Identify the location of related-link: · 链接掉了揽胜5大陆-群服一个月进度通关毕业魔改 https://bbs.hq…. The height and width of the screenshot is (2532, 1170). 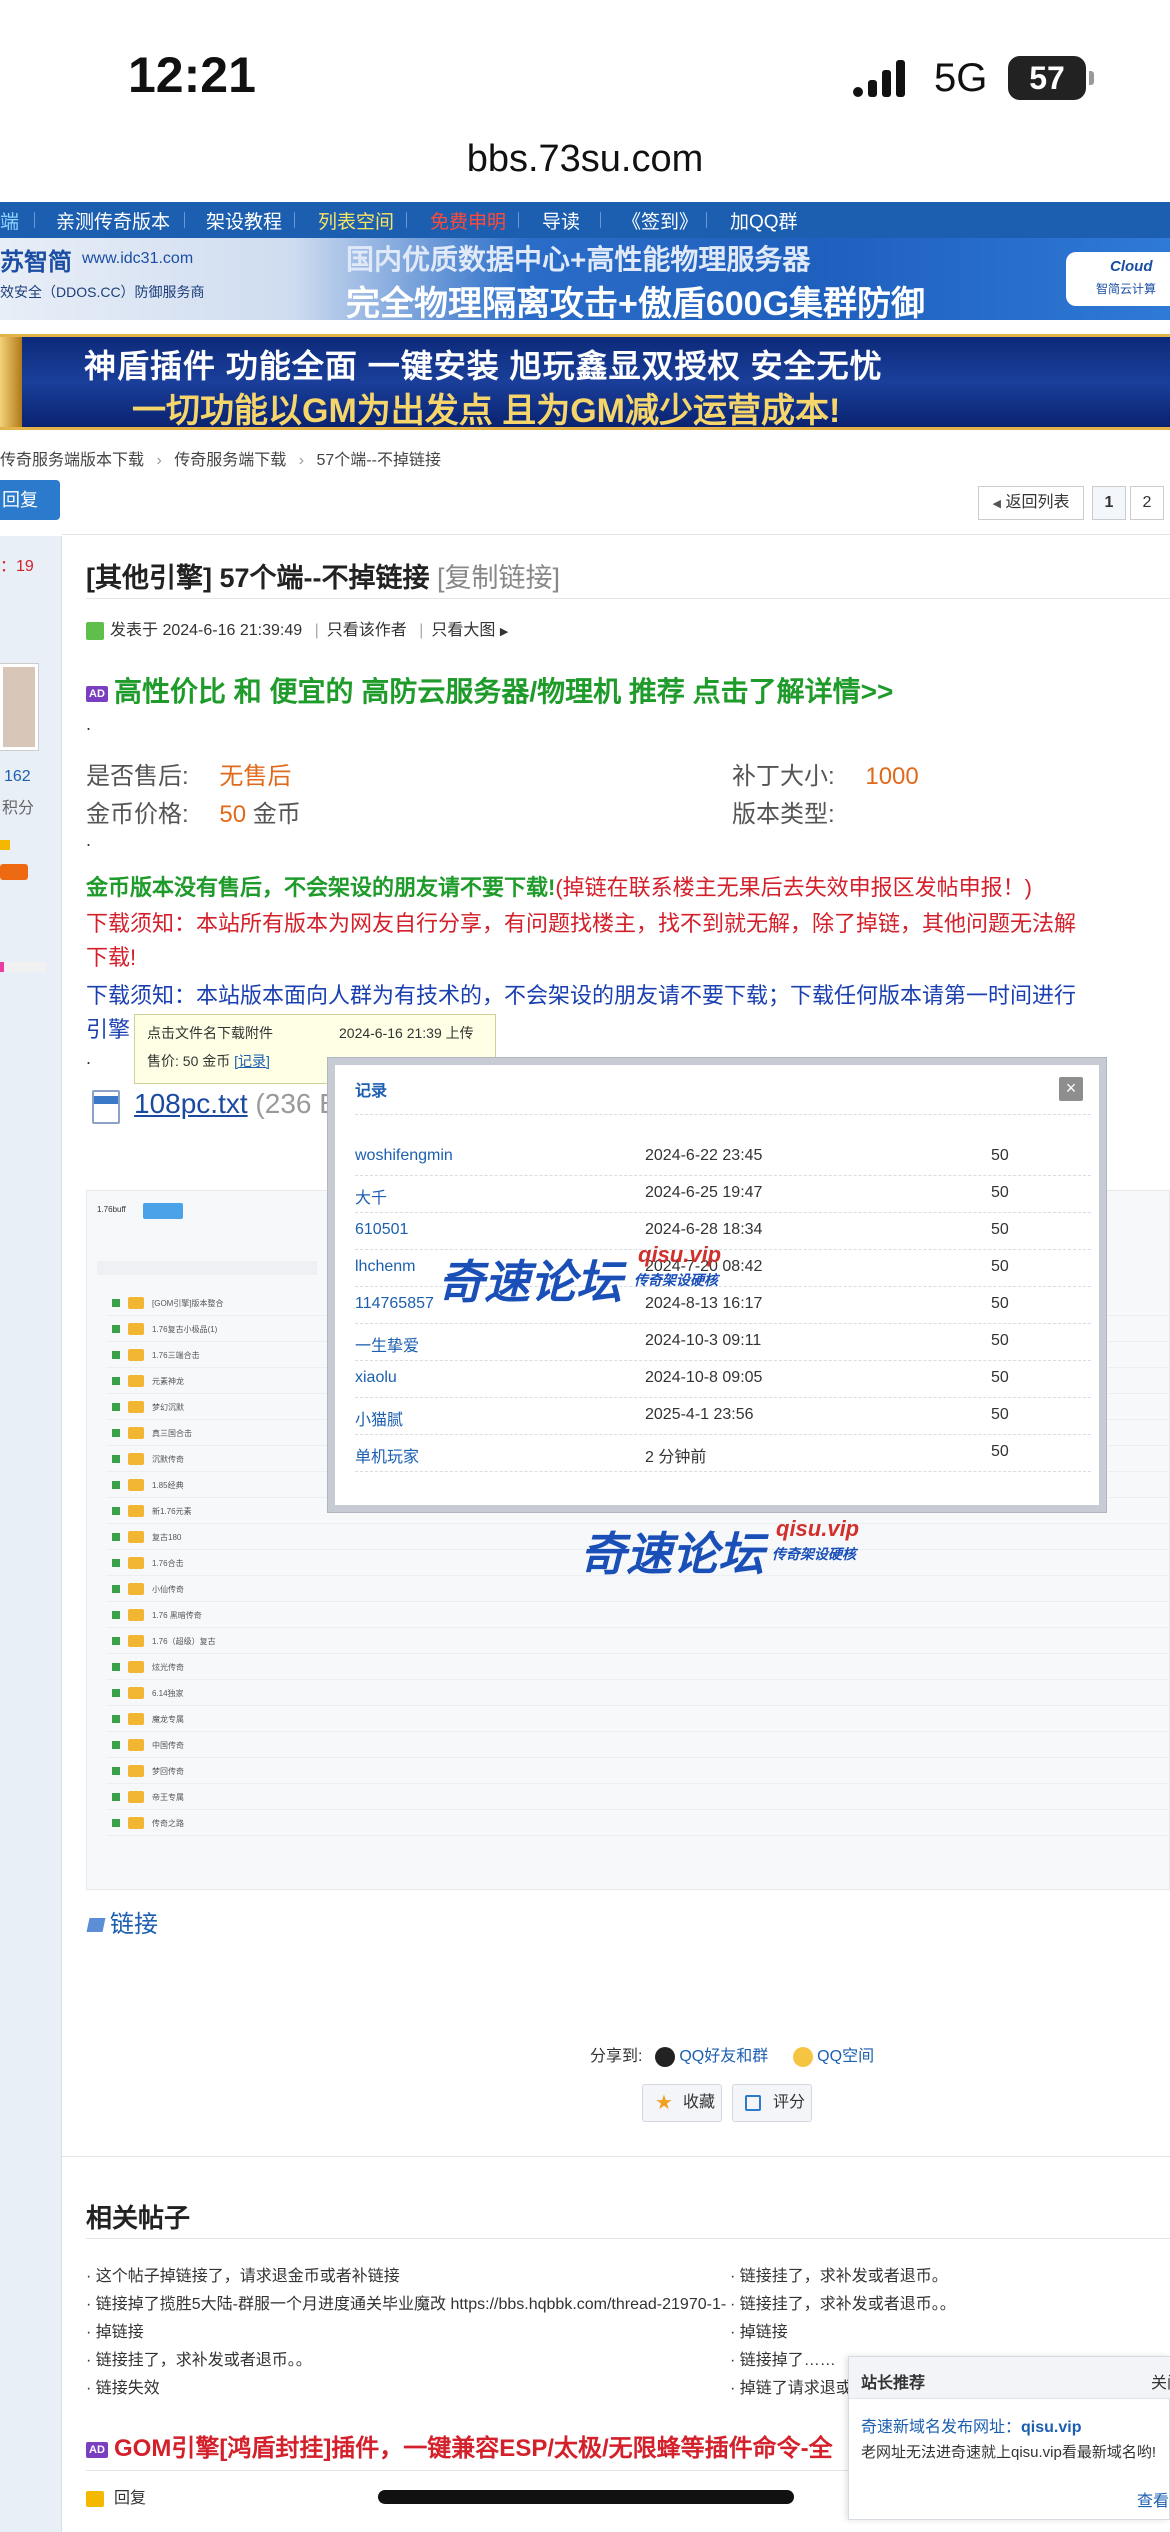
(406, 2302).